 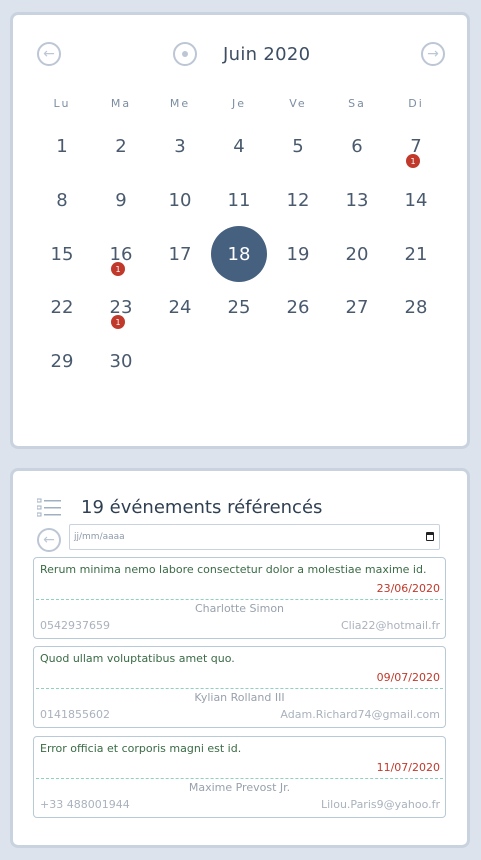 What do you see at coordinates (238, 103) in the screenshot?
I see `weekday-label: Je` at bounding box center [238, 103].